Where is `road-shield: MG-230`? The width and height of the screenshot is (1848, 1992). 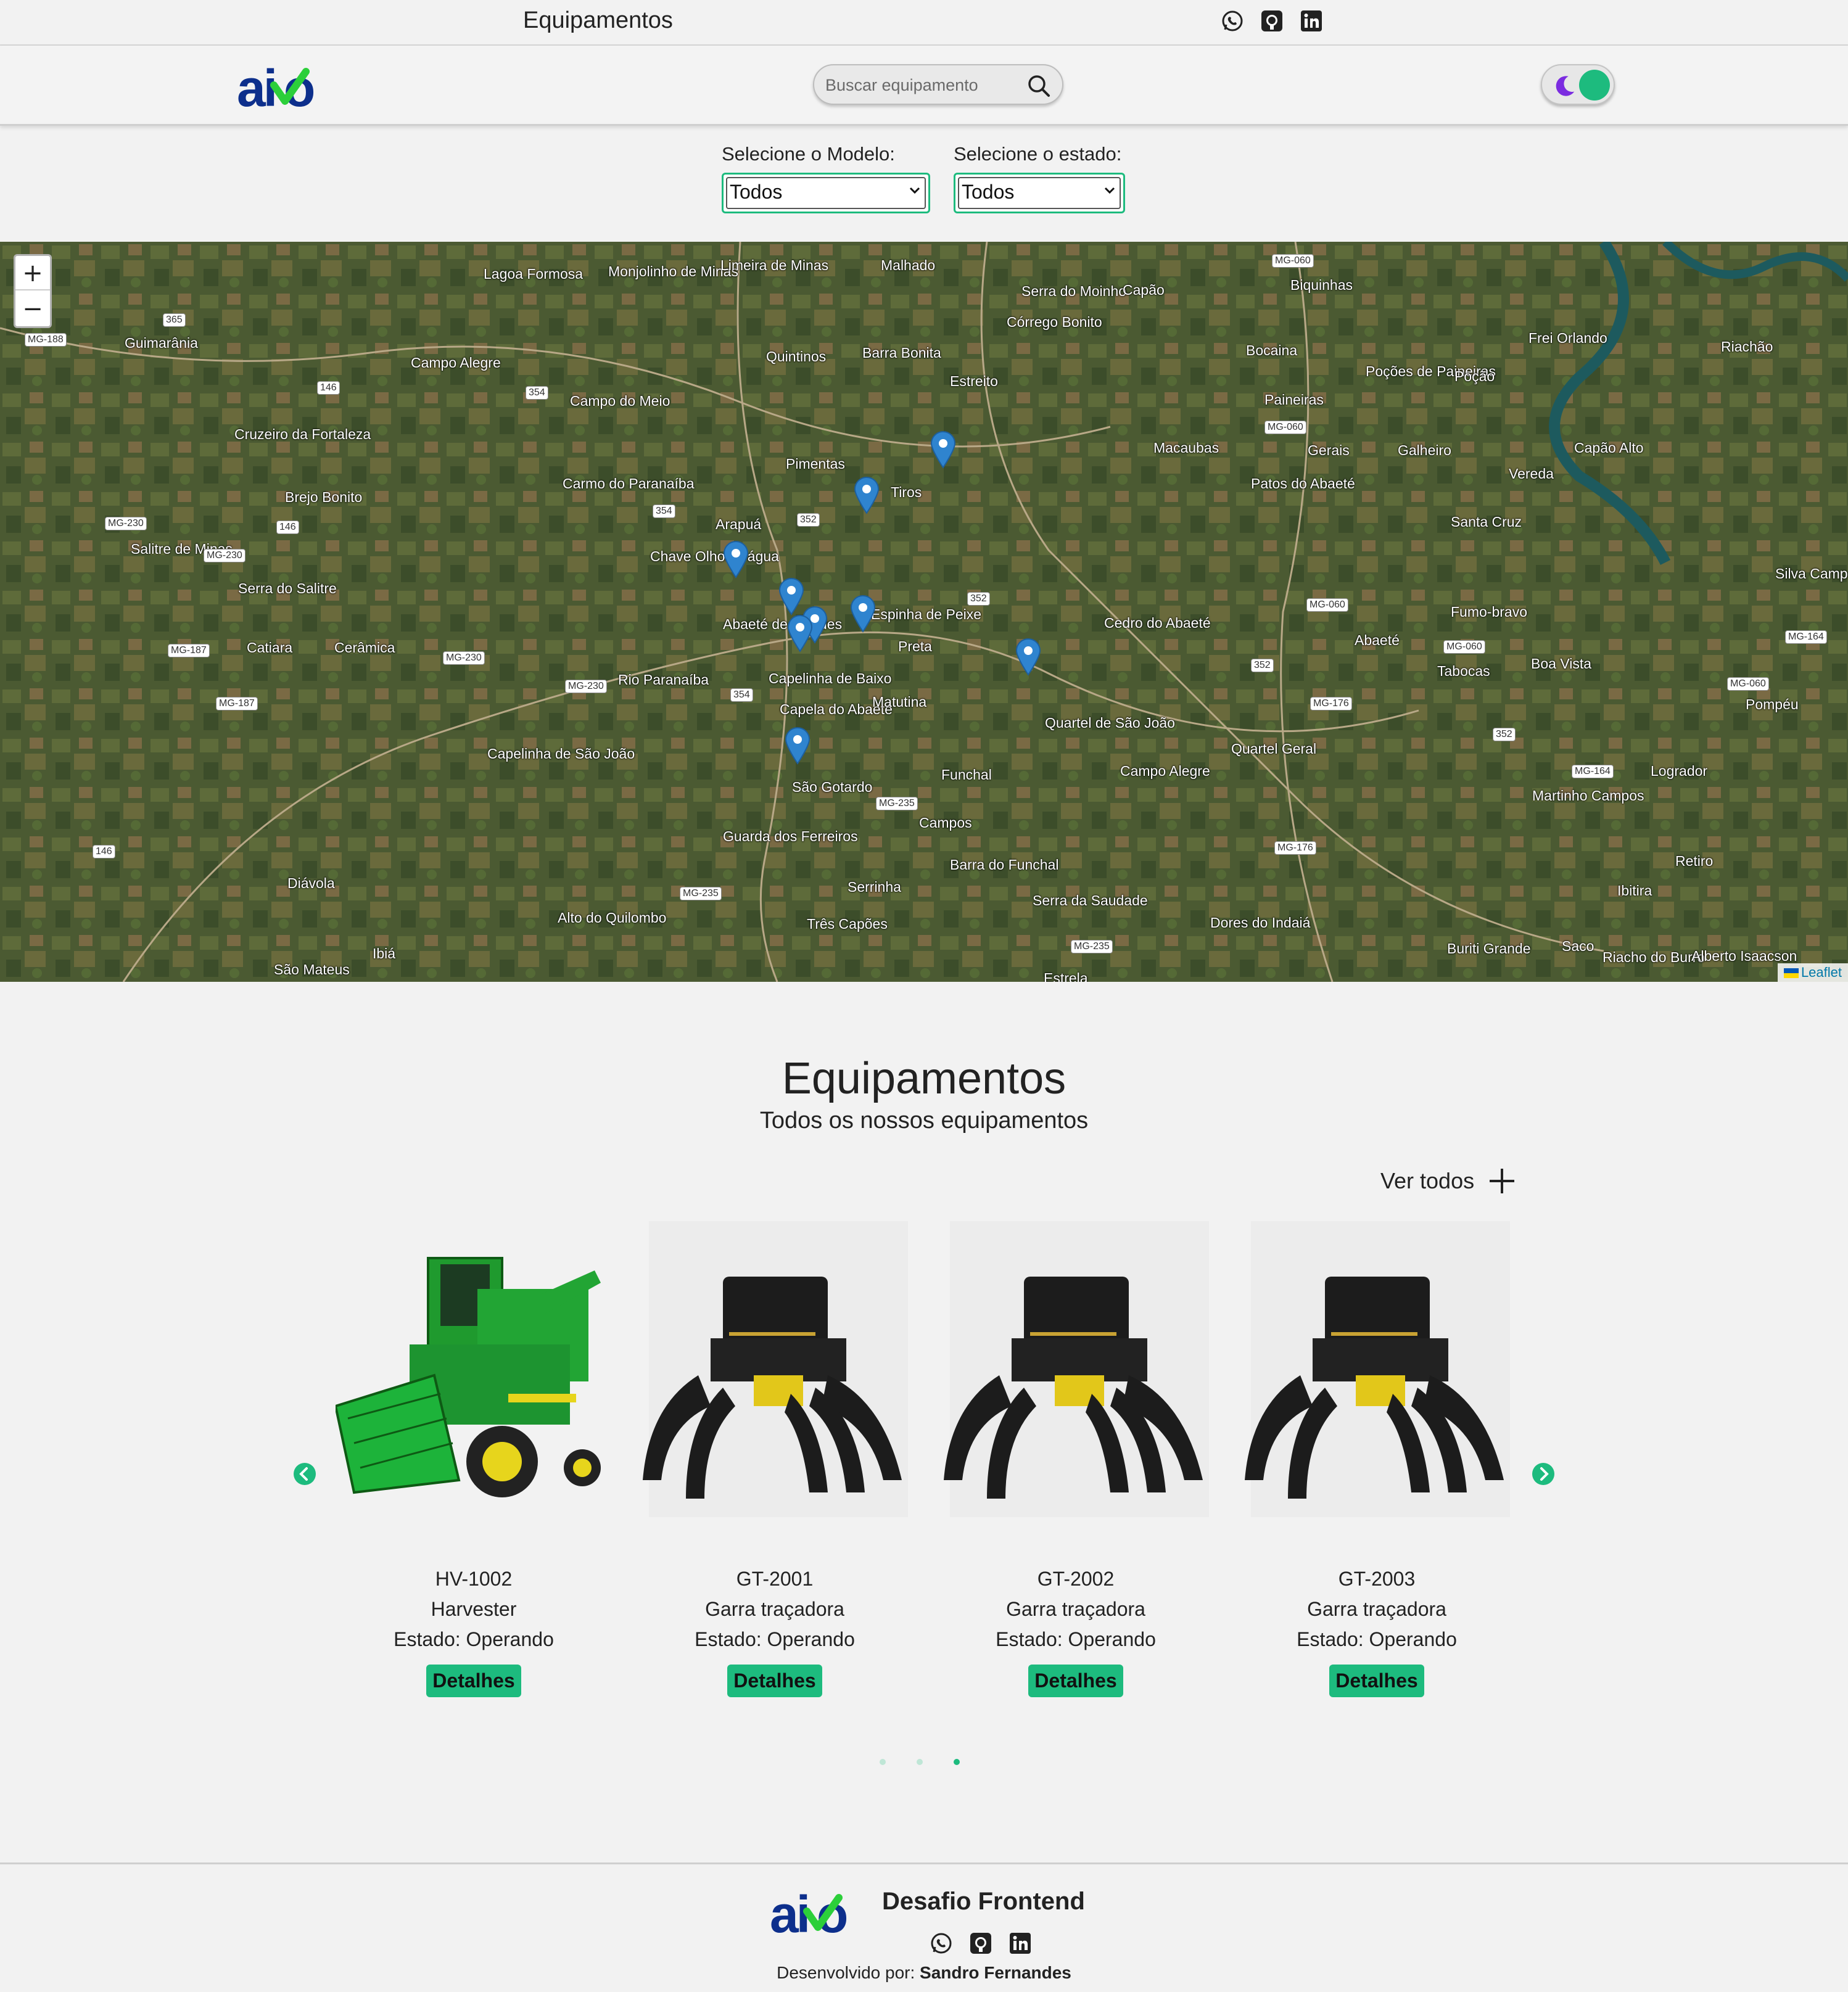 road-shield: MG-230 is located at coordinates (586, 686).